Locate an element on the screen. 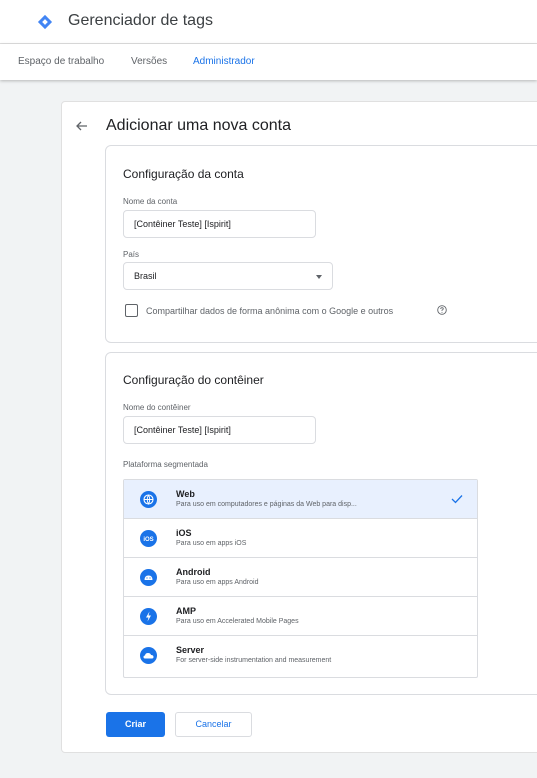 The width and height of the screenshot is (537, 778). account-name-field: [Contêiner Teste] [Ispirit] is located at coordinates (219, 224).